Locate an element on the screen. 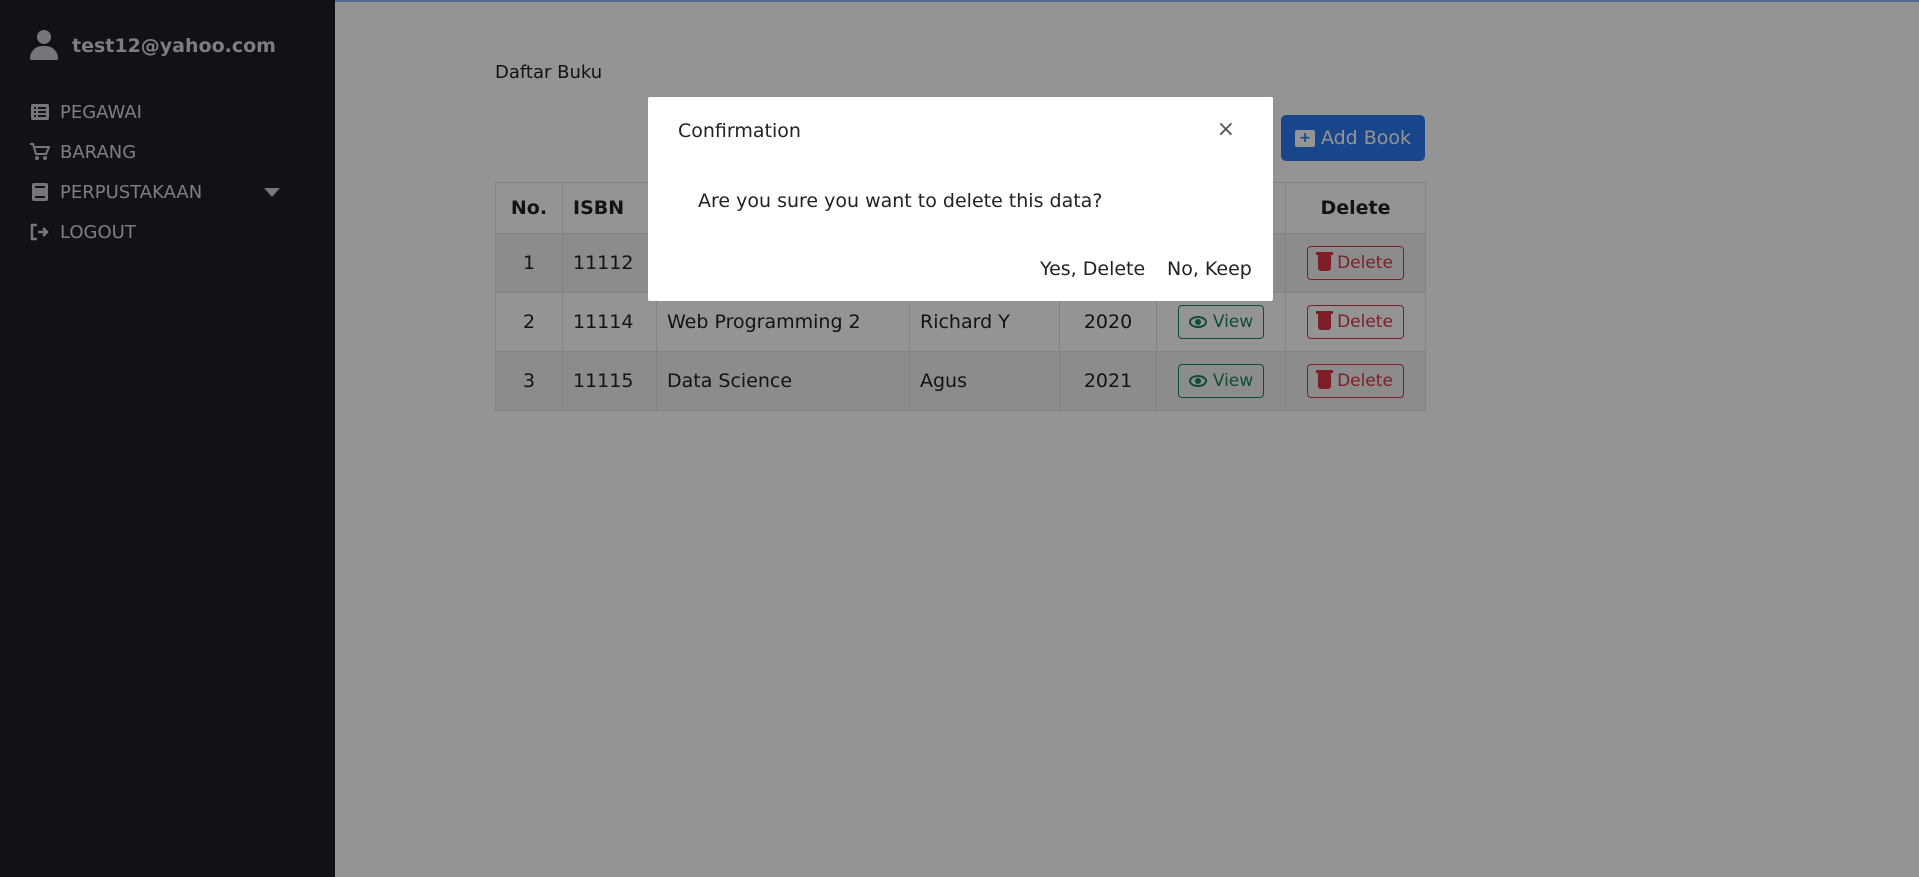 The image size is (1919, 877). cancel-button: No, Keep is located at coordinates (1209, 269).